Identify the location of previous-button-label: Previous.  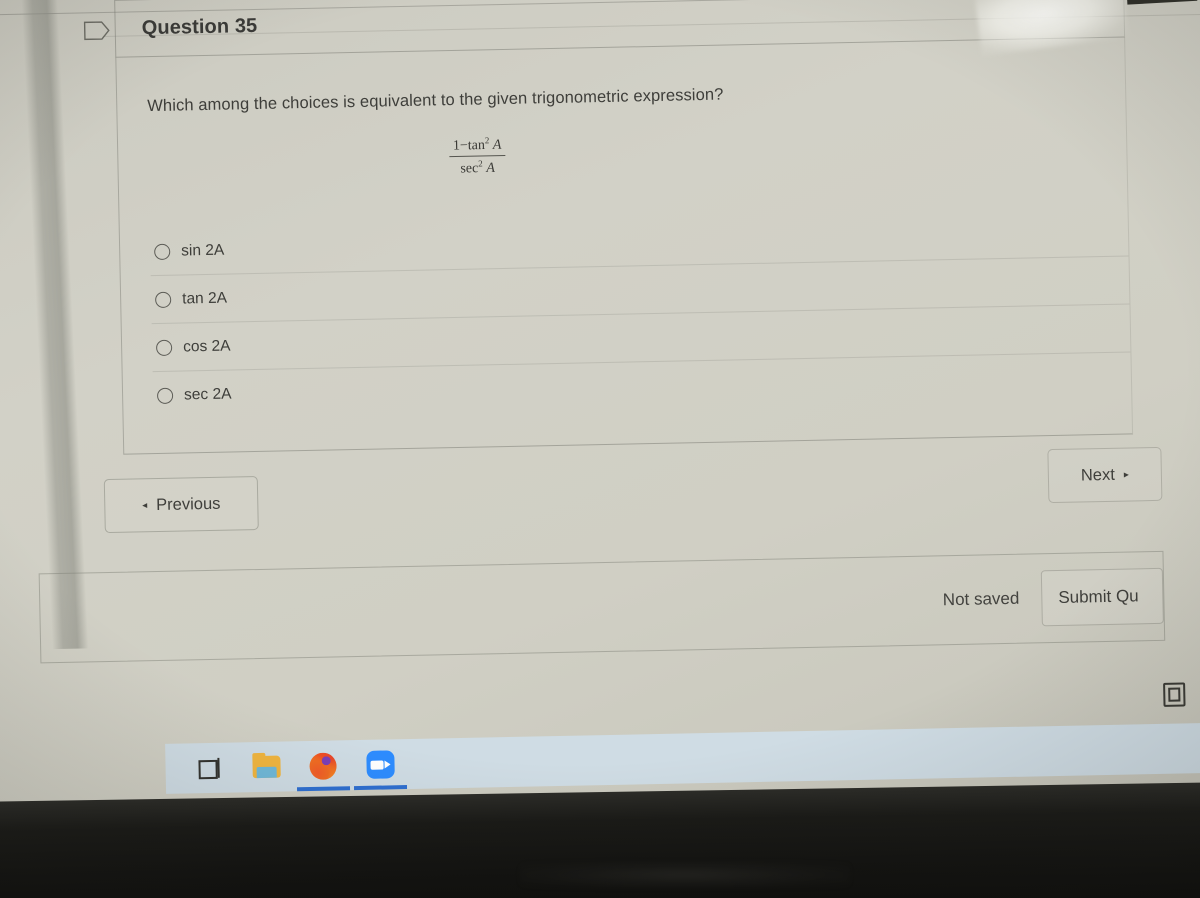
(188, 504).